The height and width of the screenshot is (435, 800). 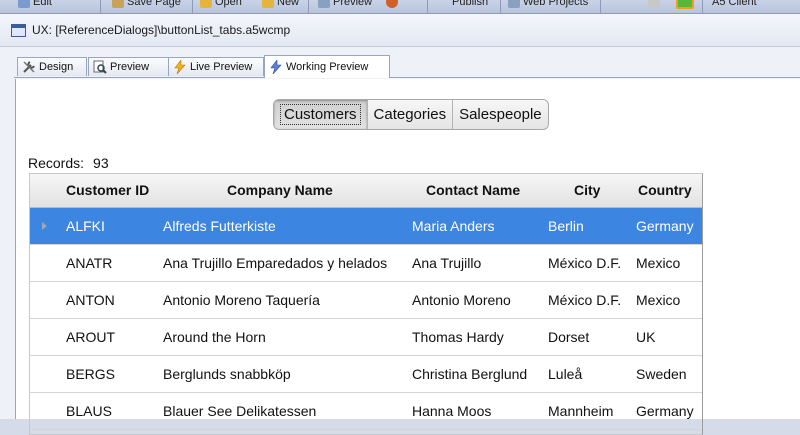 What do you see at coordinates (447, 263) in the screenshot?
I see `cell-contact-name: Ana Trujillo` at bounding box center [447, 263].